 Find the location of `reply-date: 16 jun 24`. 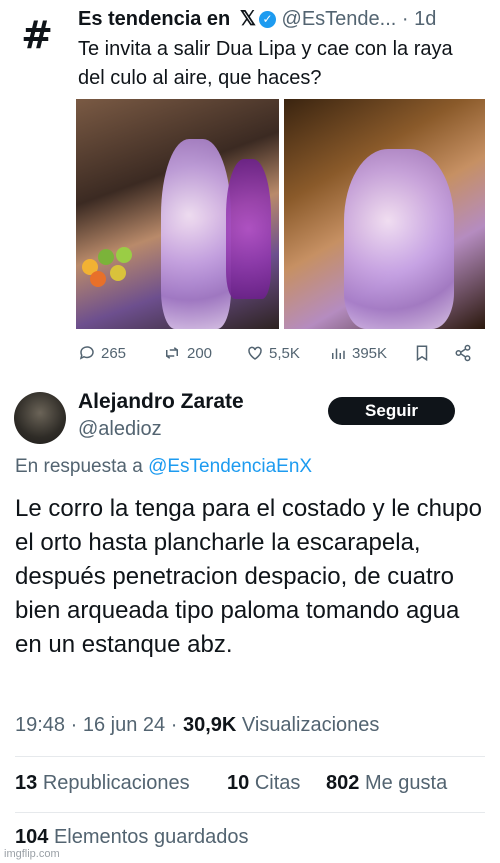

reply-date: 16 jun 24 is located at coordinates (124, 725).